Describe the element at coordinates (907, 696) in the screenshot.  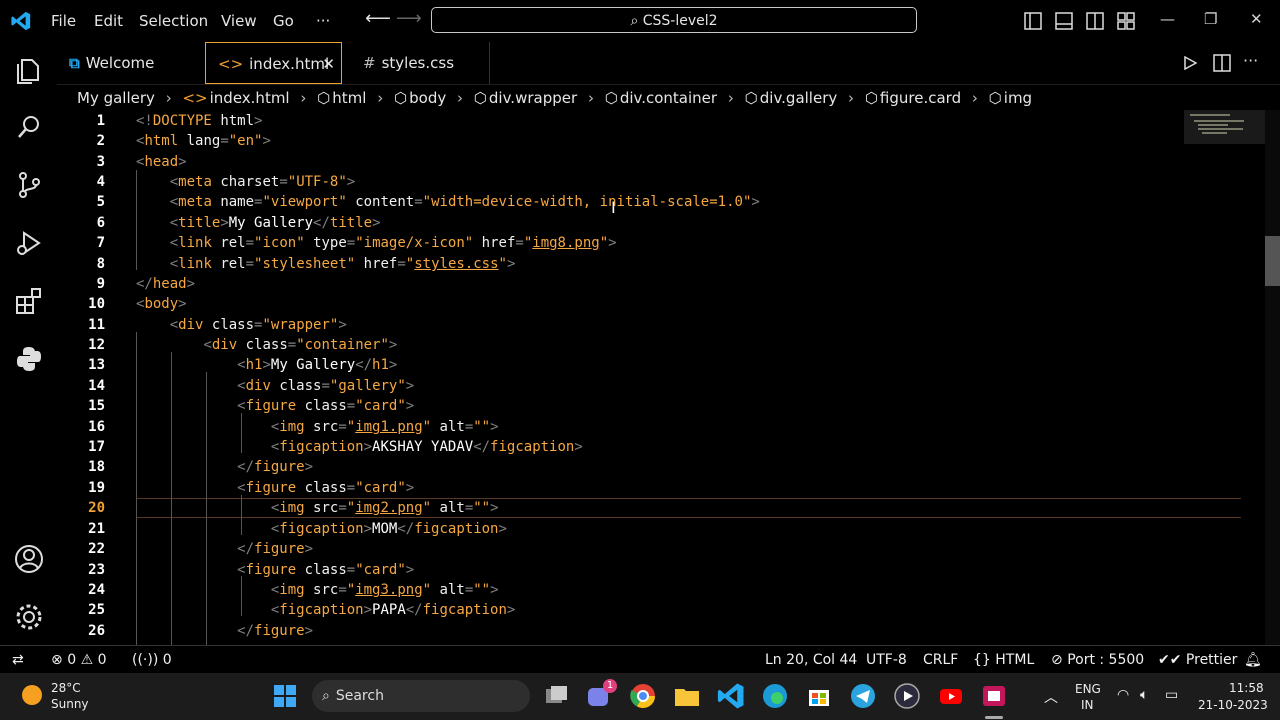
I see `media-player-icon` at that location.